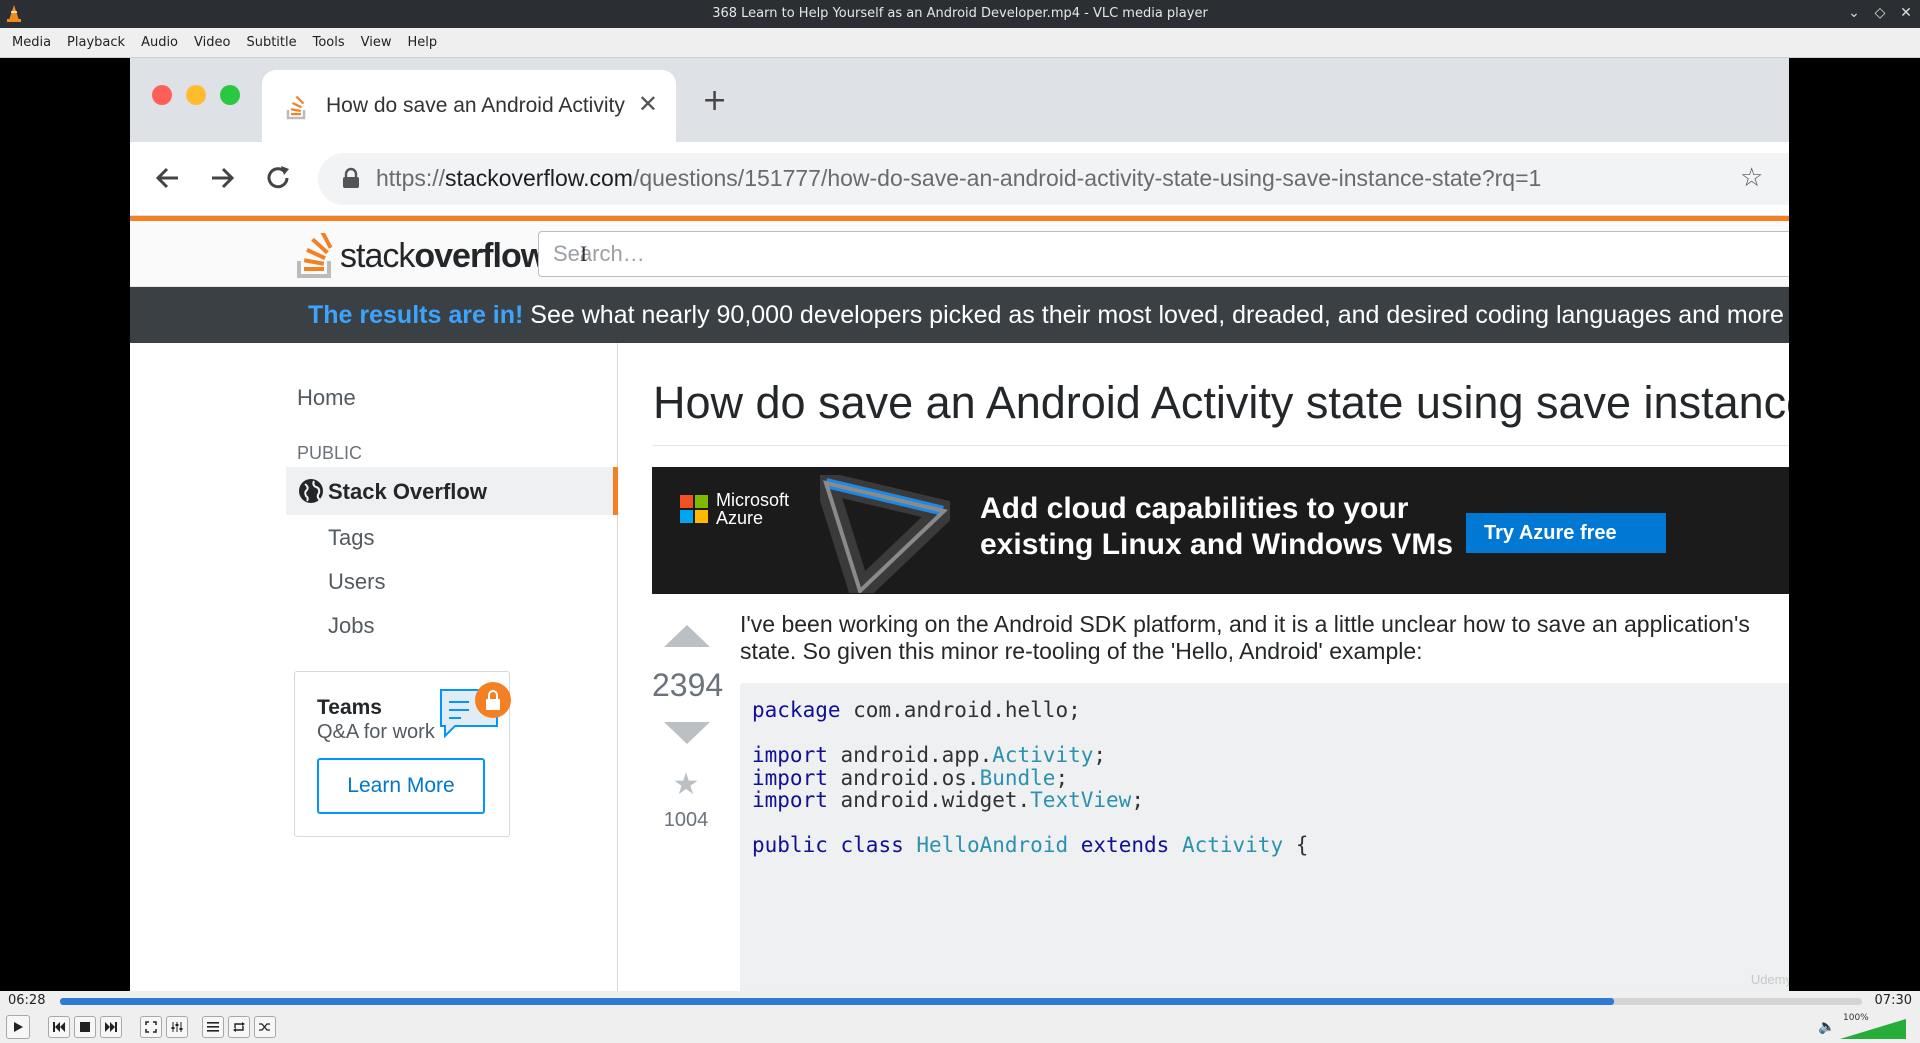 This screenshot has width=1920, height=1043. I want to click on forward-arrow-icon, so click(223, 178).